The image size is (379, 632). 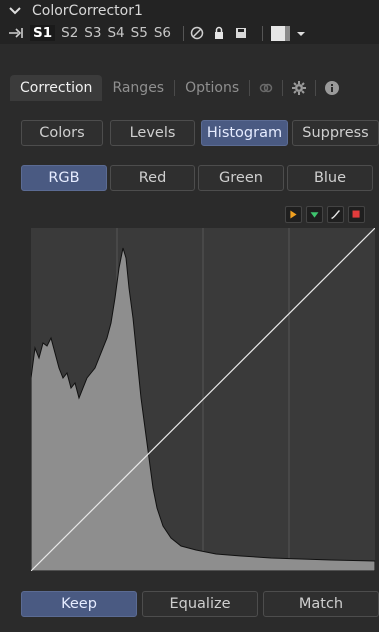 I want to click on tab-ranges: Ranges, so click(x=138, y=88).